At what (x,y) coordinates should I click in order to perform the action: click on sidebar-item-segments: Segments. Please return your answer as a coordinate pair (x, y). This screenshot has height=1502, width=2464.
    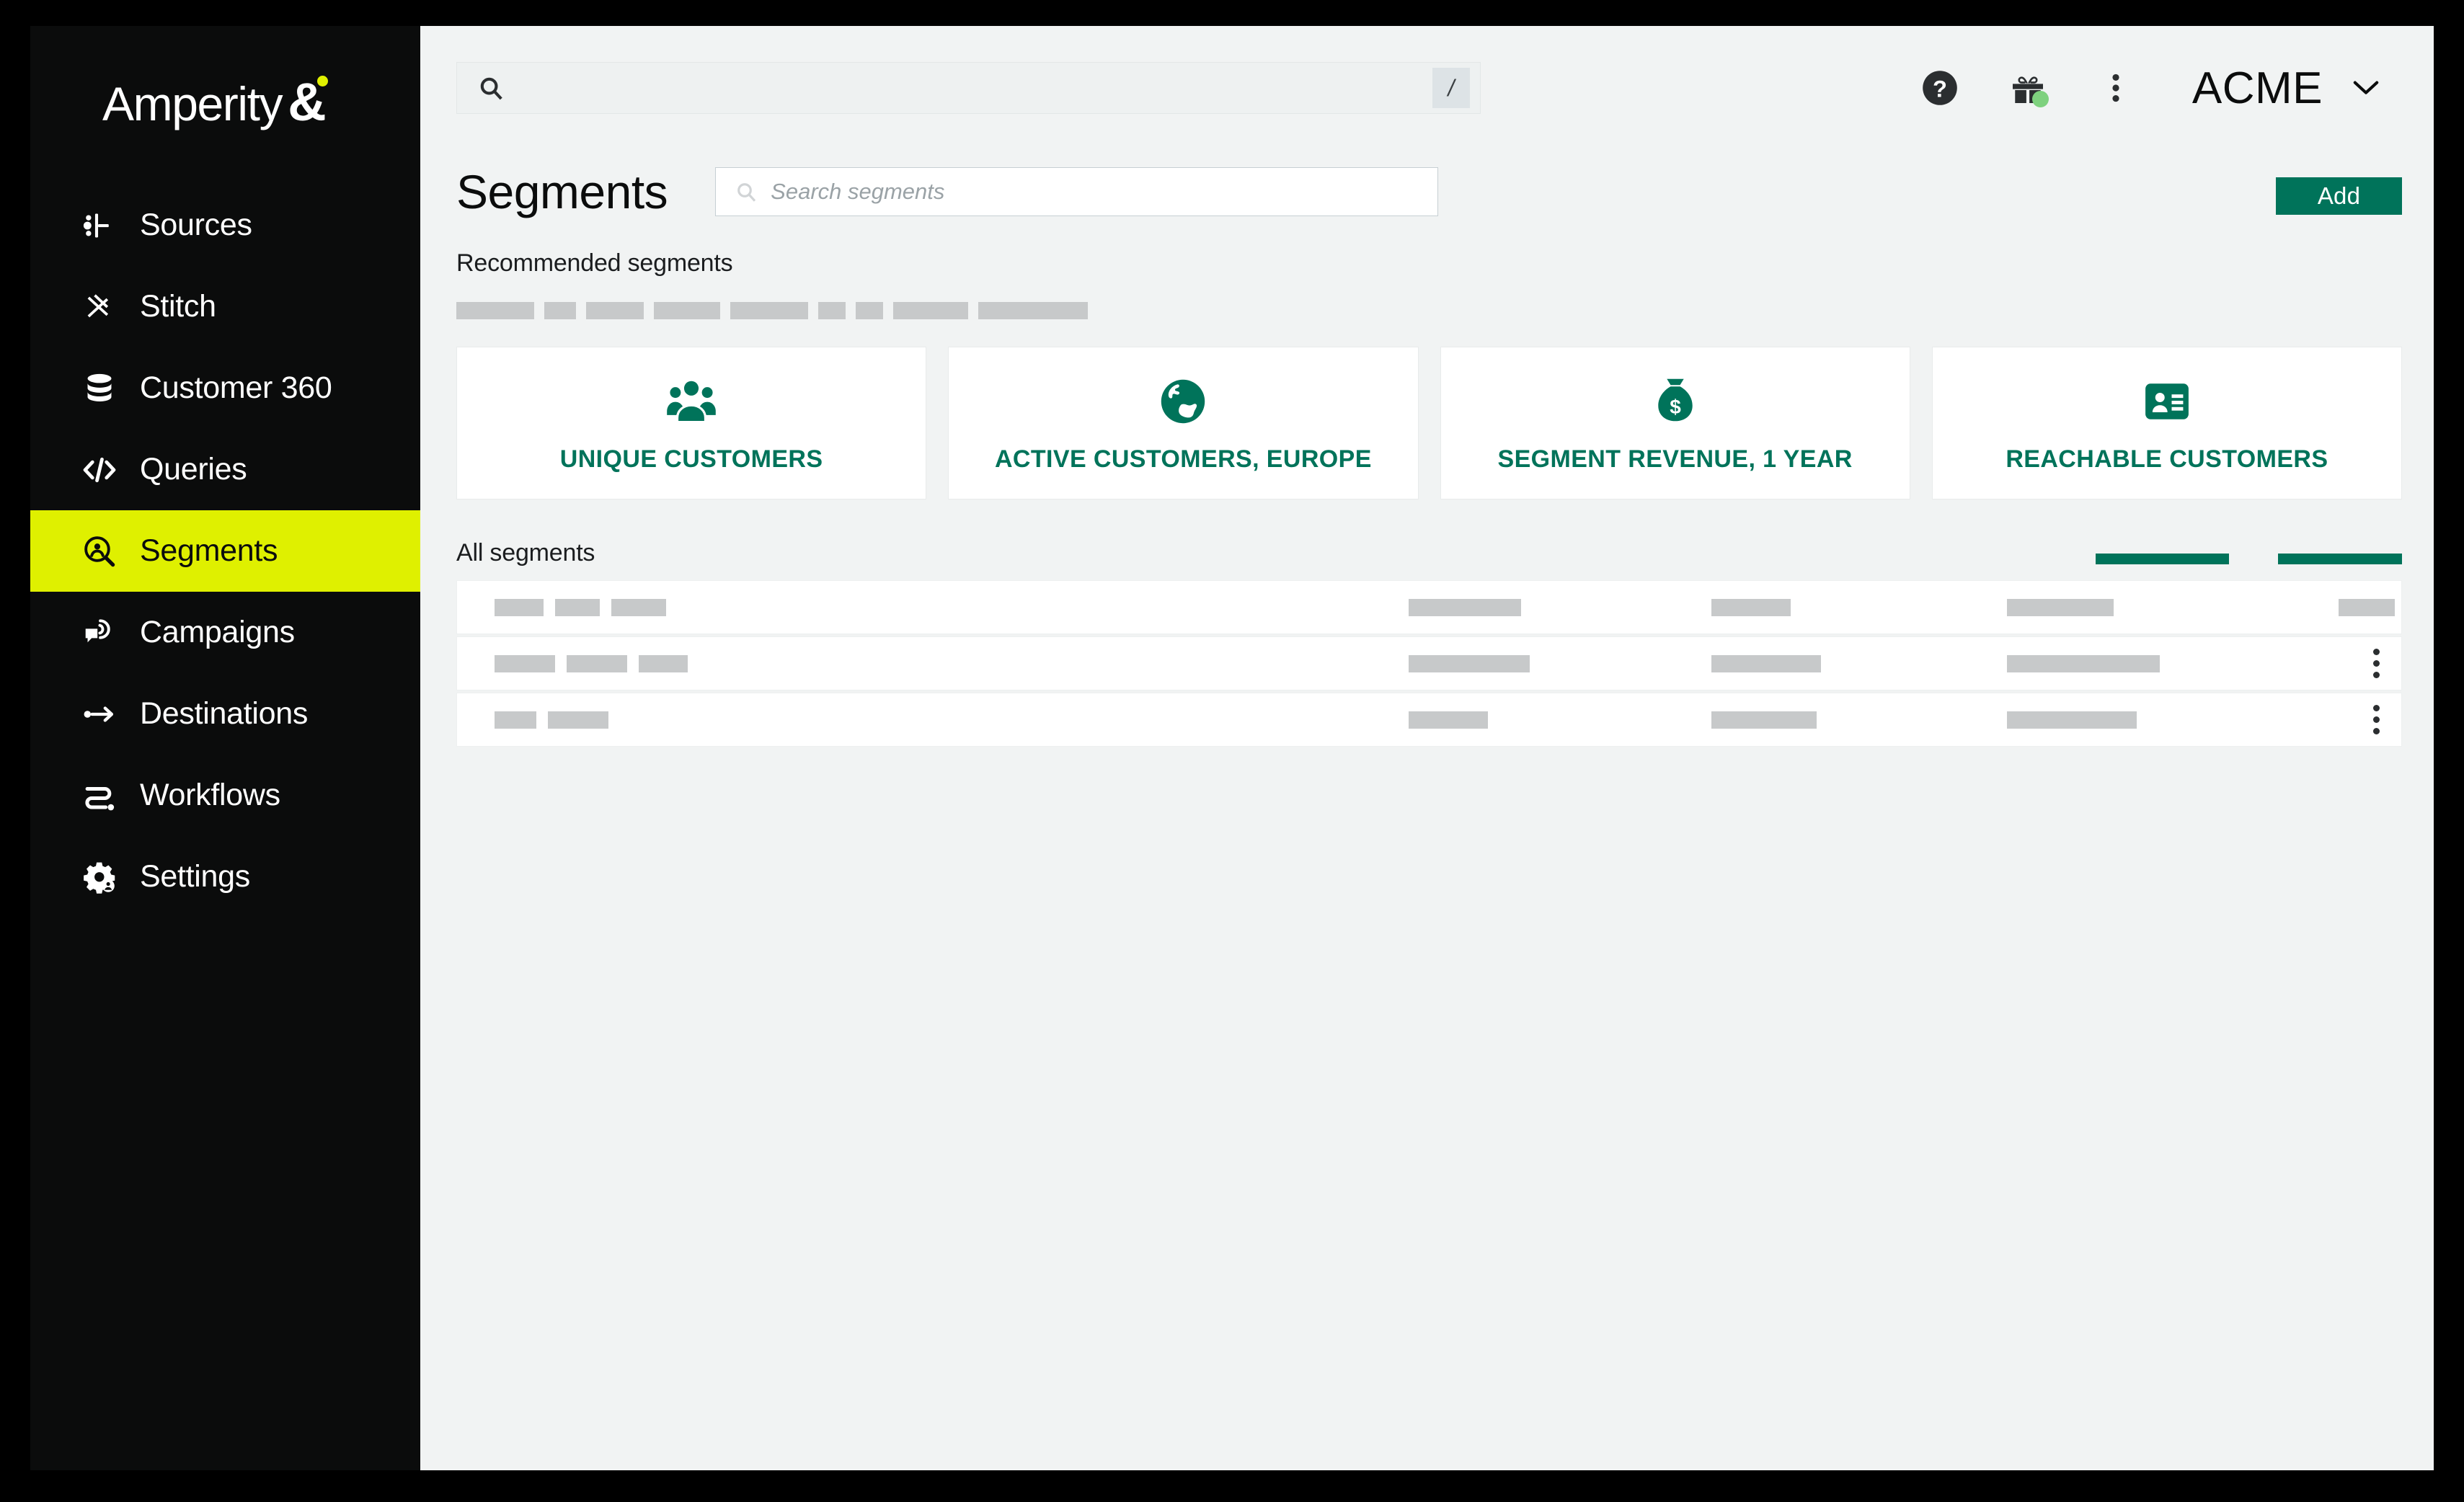
    Looking at the image, I should click on (225, 551).